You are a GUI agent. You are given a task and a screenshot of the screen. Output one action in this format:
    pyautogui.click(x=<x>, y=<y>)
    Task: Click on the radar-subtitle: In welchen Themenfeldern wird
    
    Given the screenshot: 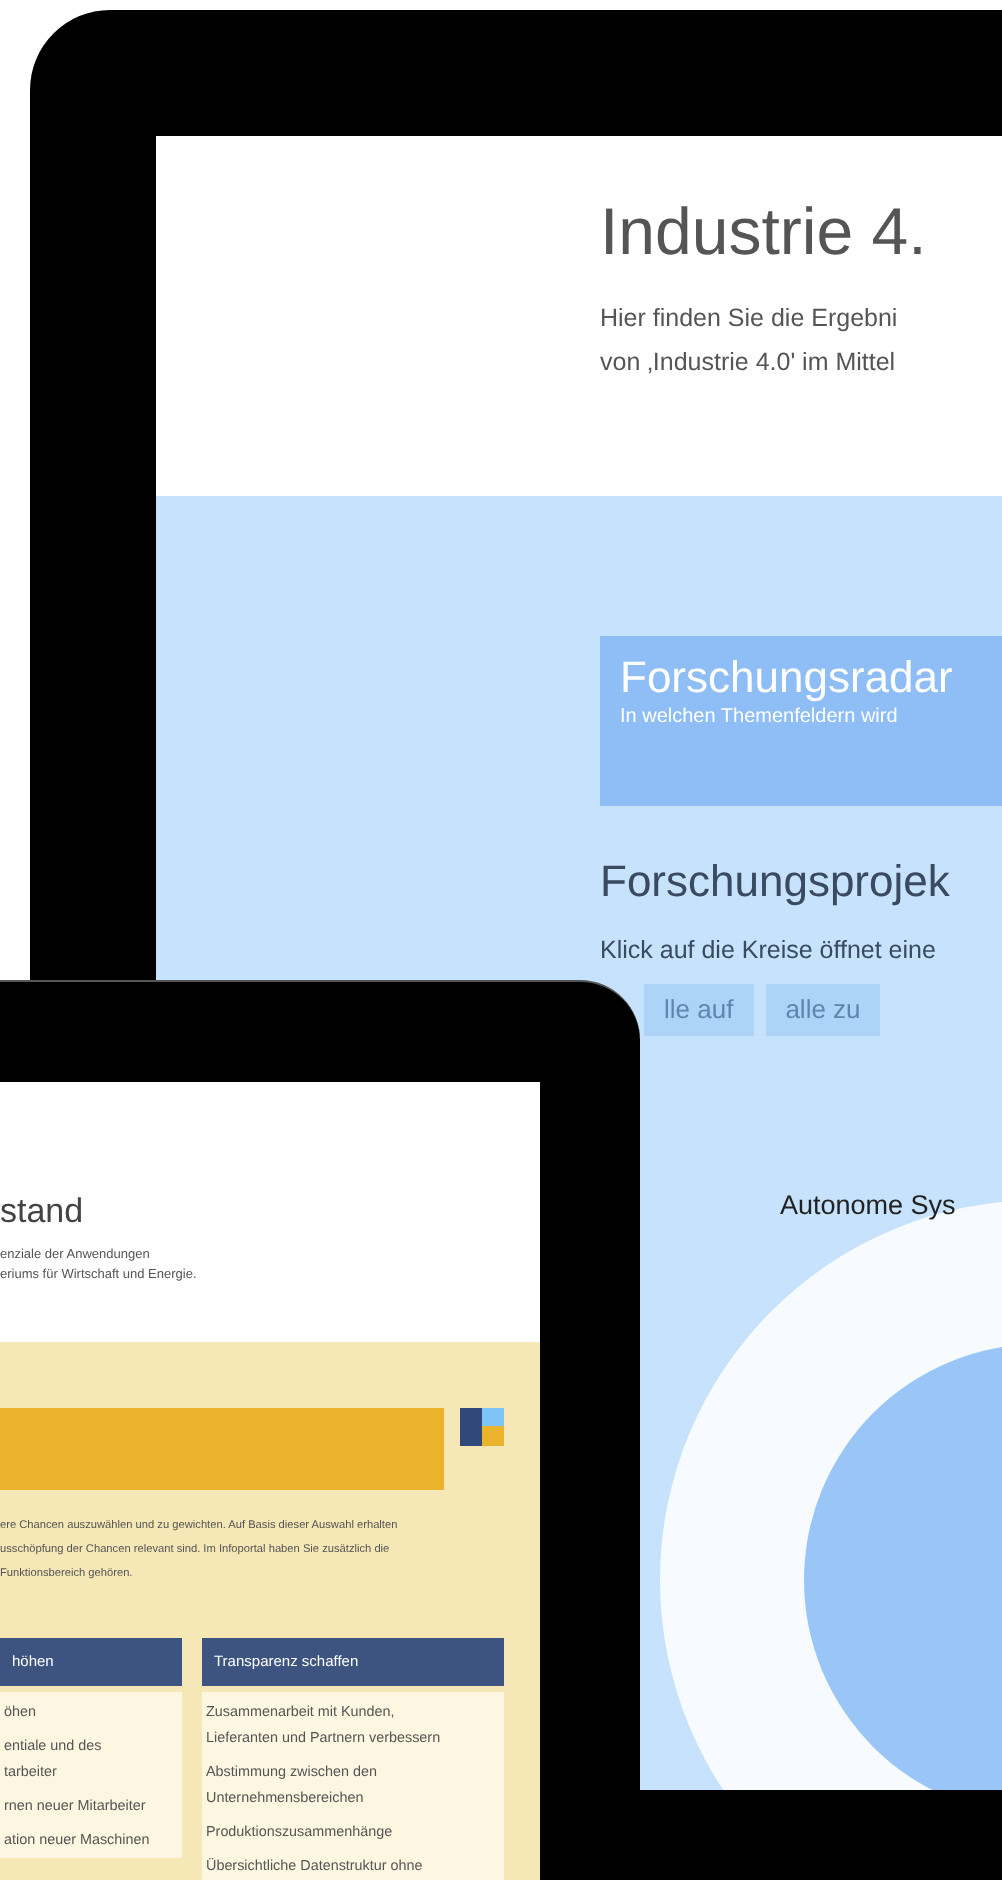 What is the action you would take?
    pyautogui.click(x=760, y=718)
    